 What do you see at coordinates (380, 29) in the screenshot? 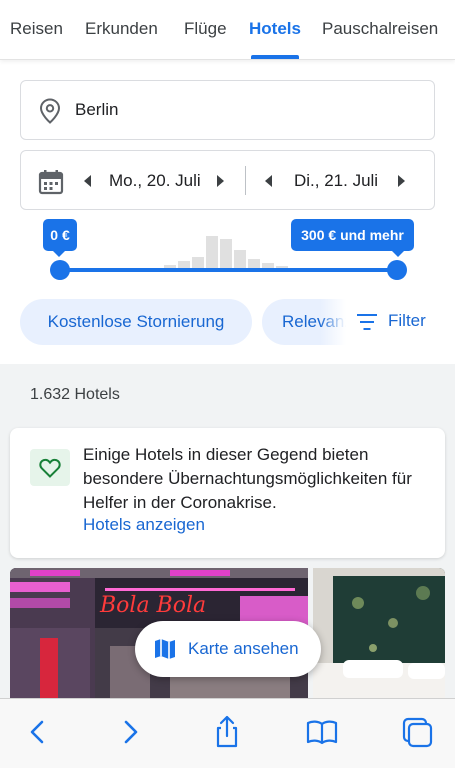
I see `tab-pauschalreisen: Pauschalreisen` at bounding box center [380, 29].